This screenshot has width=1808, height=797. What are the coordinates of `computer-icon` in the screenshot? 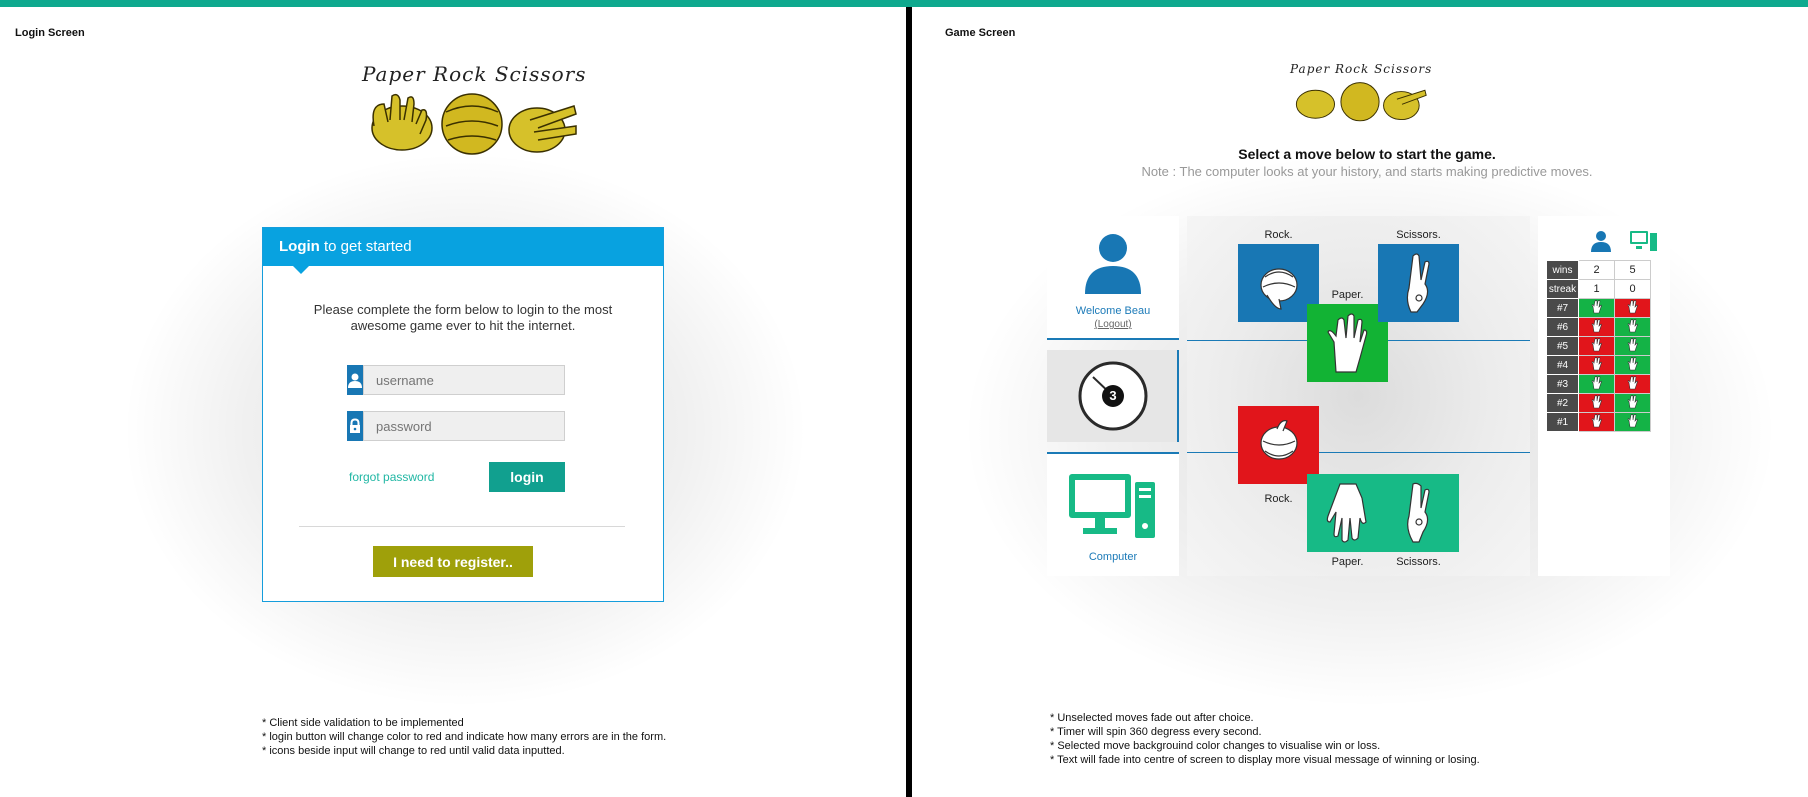 It's located at (1112, 506).